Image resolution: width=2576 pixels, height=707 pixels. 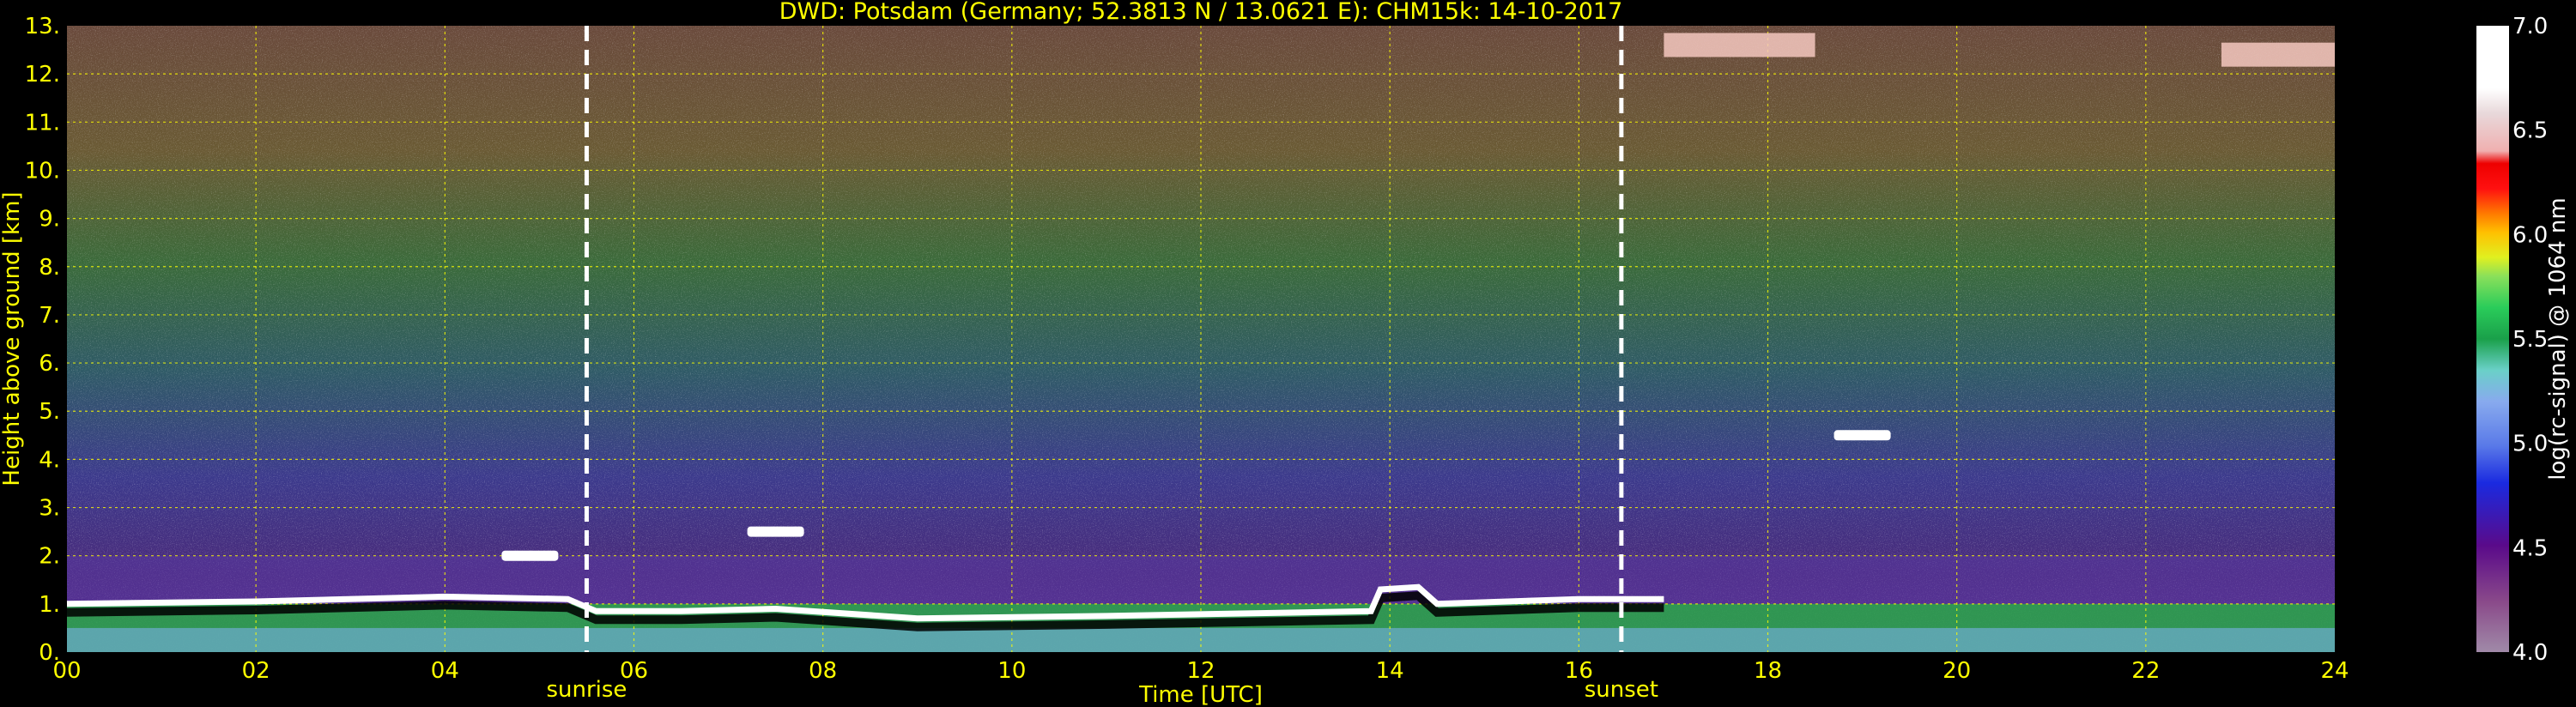 I want to click on y-axis-label: Height above ground [km], so click(x=12, y=338).